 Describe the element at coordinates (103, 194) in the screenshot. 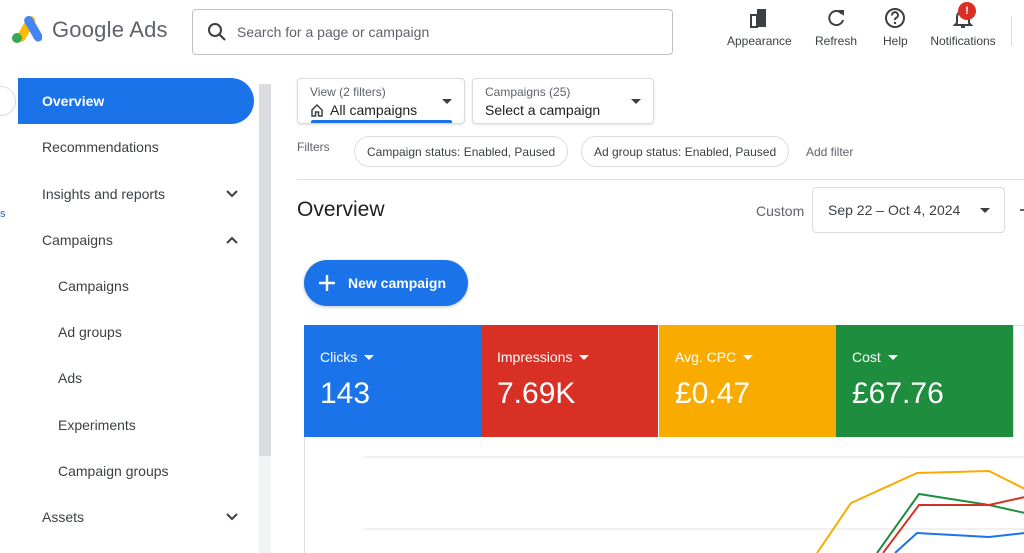

I see `sidebar-item-label: Insights and reports` at that location.